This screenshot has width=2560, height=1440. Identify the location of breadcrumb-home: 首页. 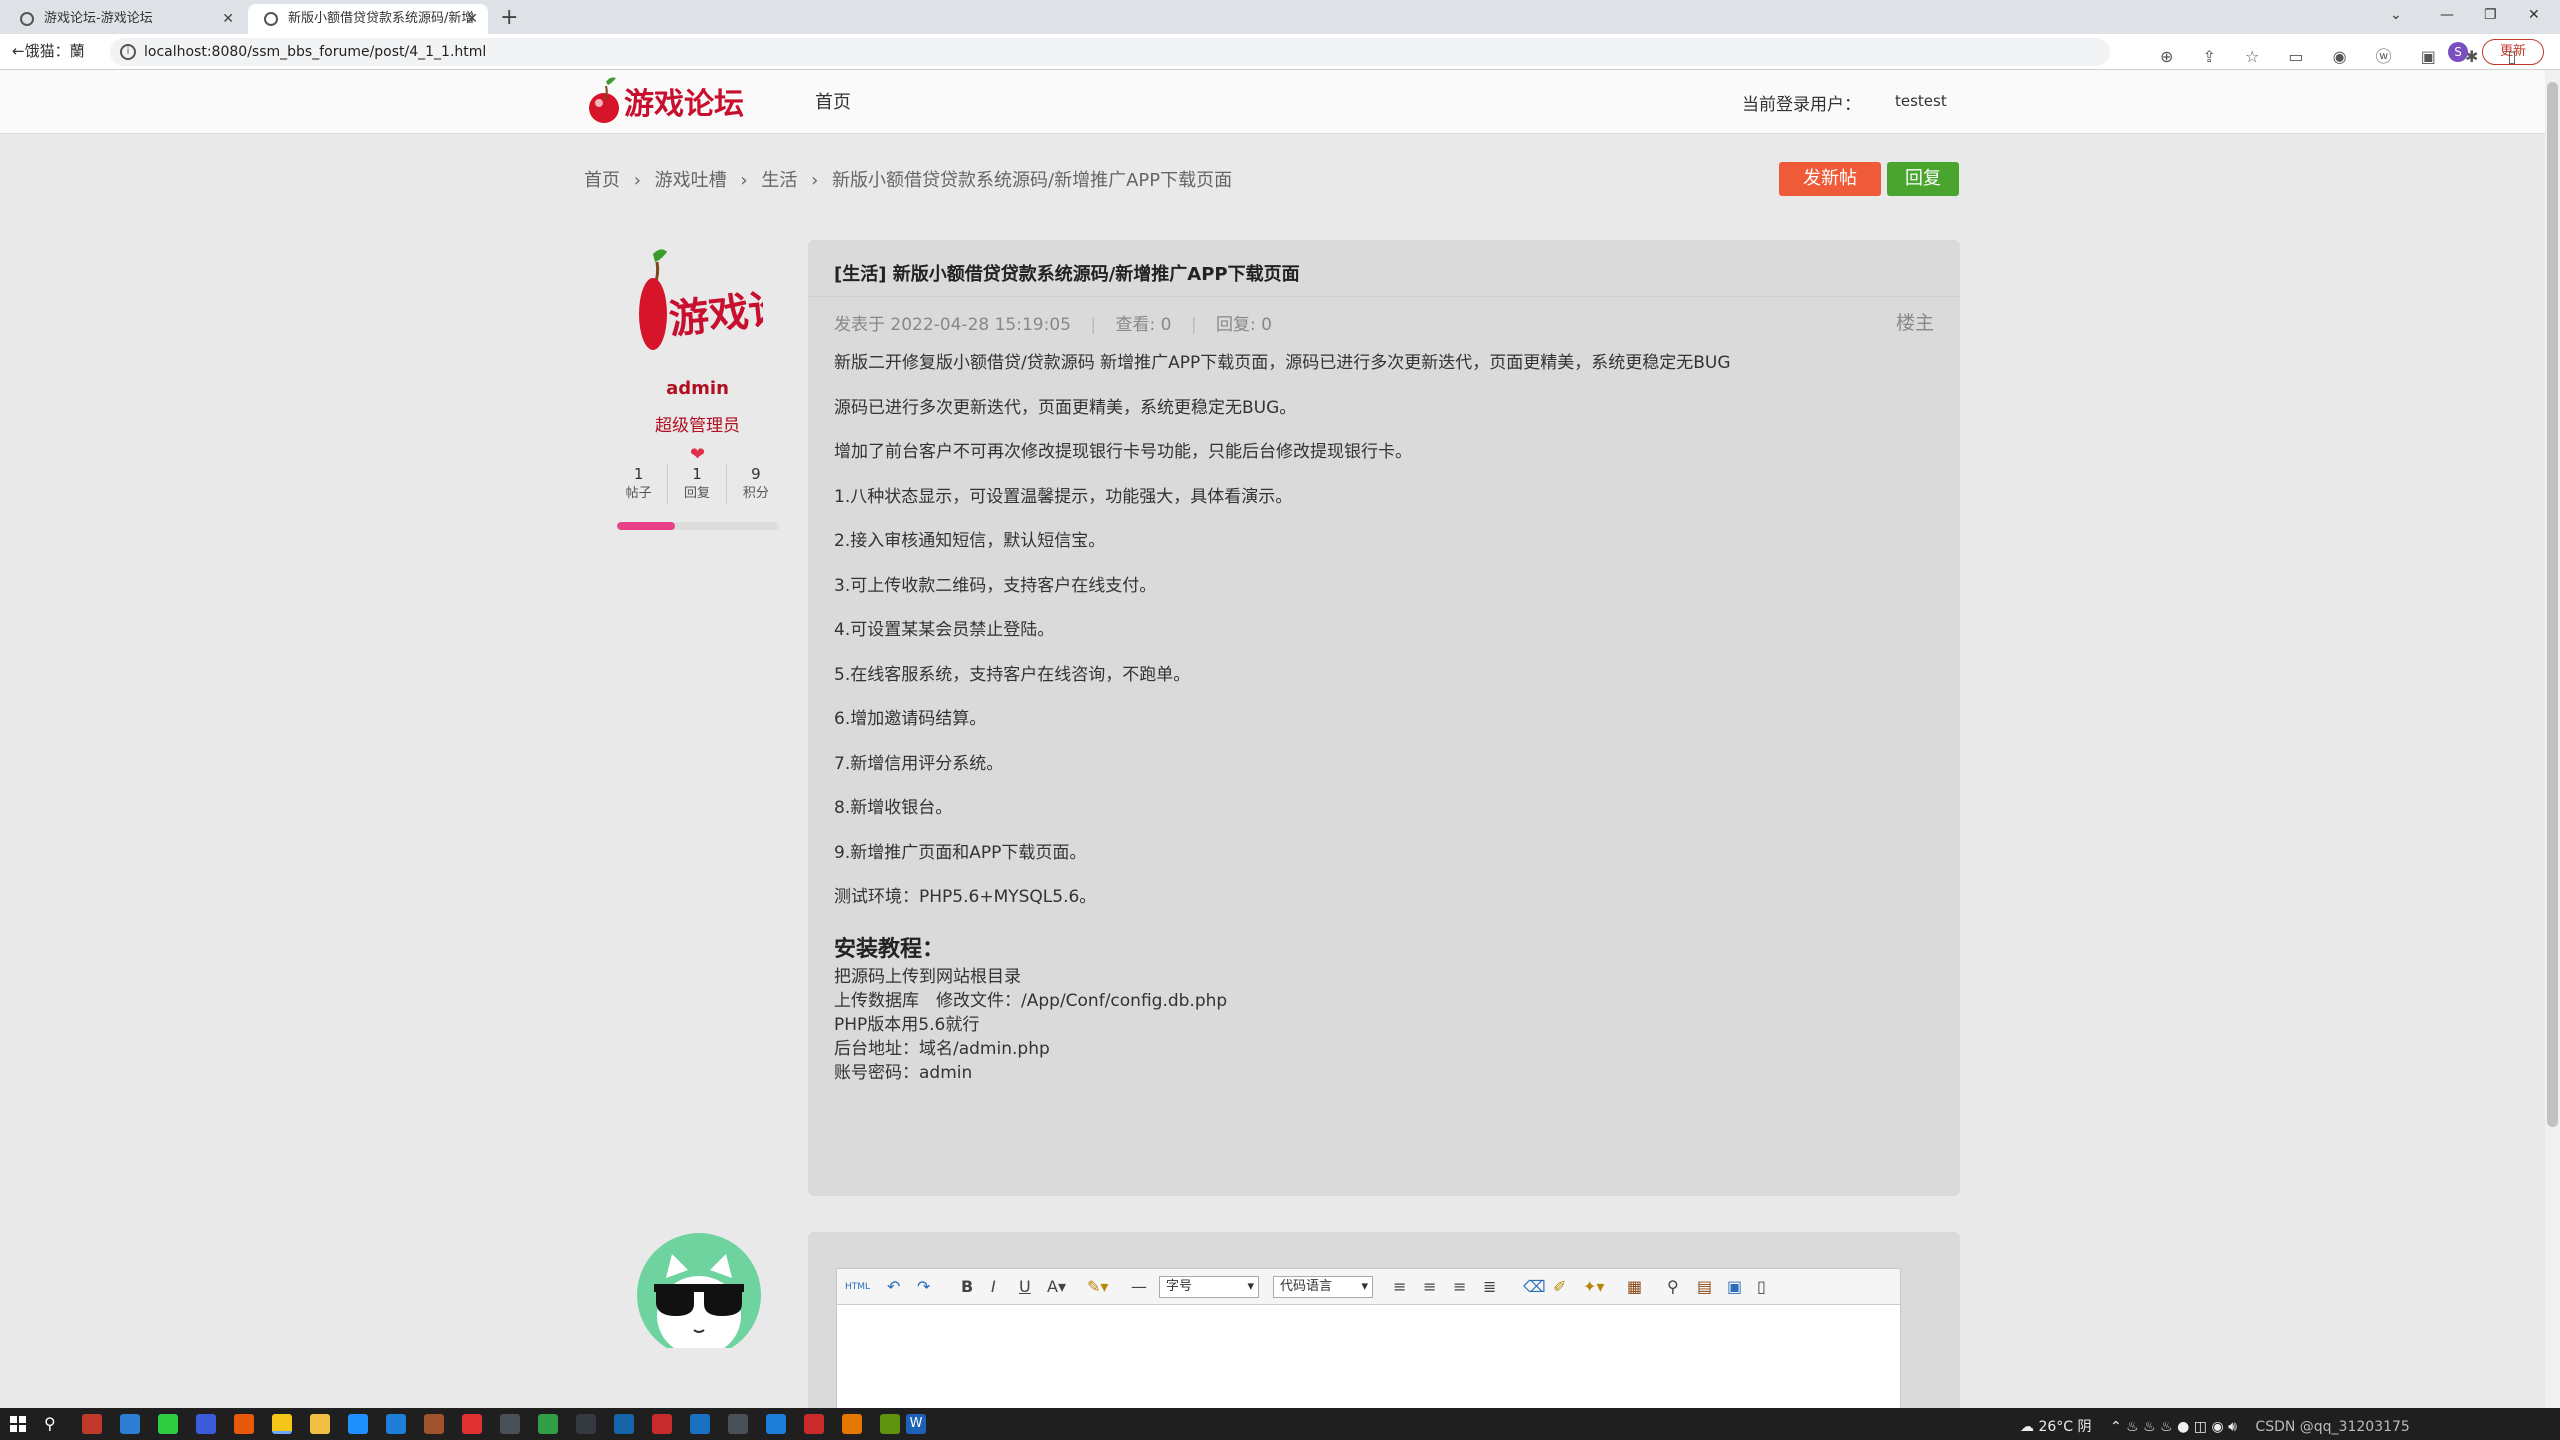
(602, 180).